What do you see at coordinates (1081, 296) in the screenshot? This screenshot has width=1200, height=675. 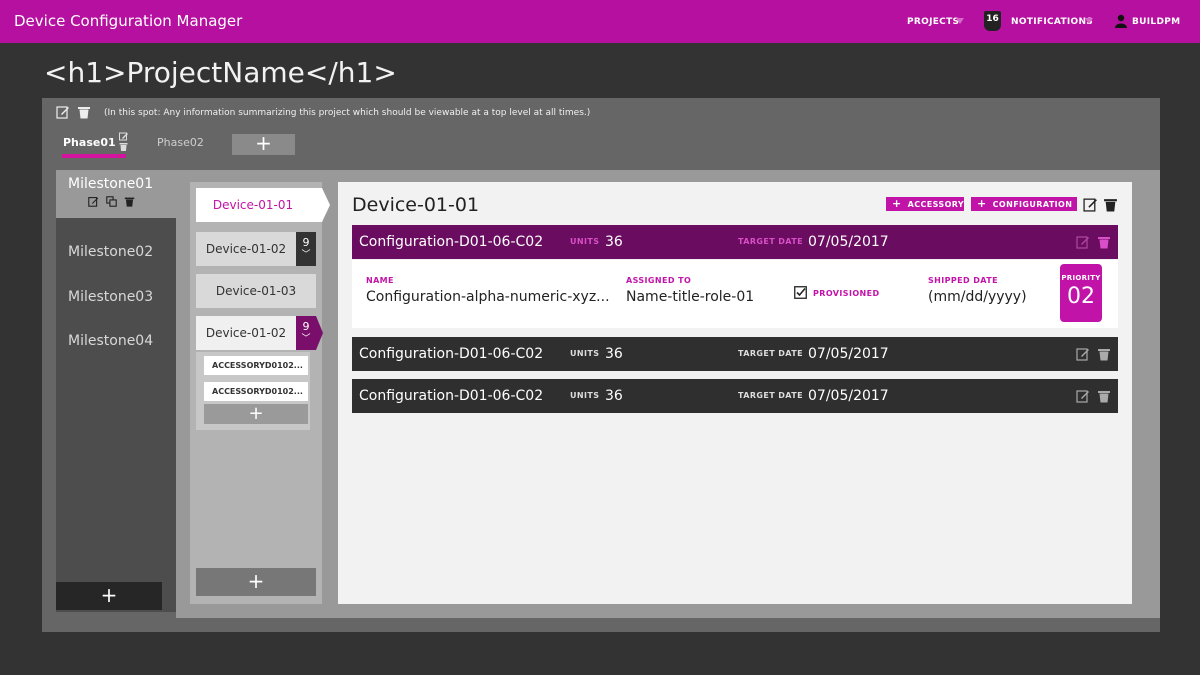 I see `priority-value: 02` at bounding box center [1081, 296].